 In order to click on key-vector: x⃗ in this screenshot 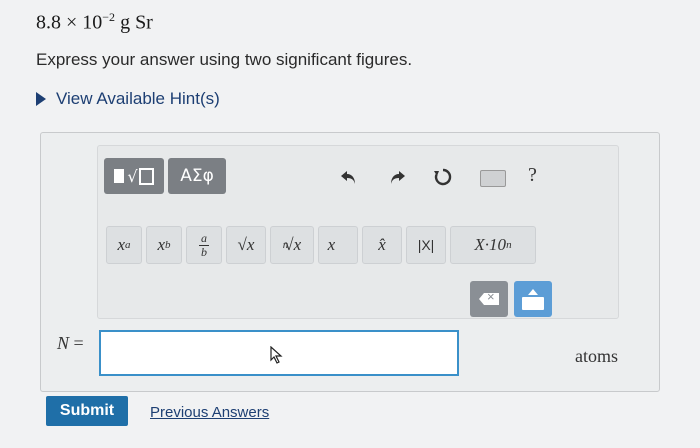, I will do `click(338, 245)`.